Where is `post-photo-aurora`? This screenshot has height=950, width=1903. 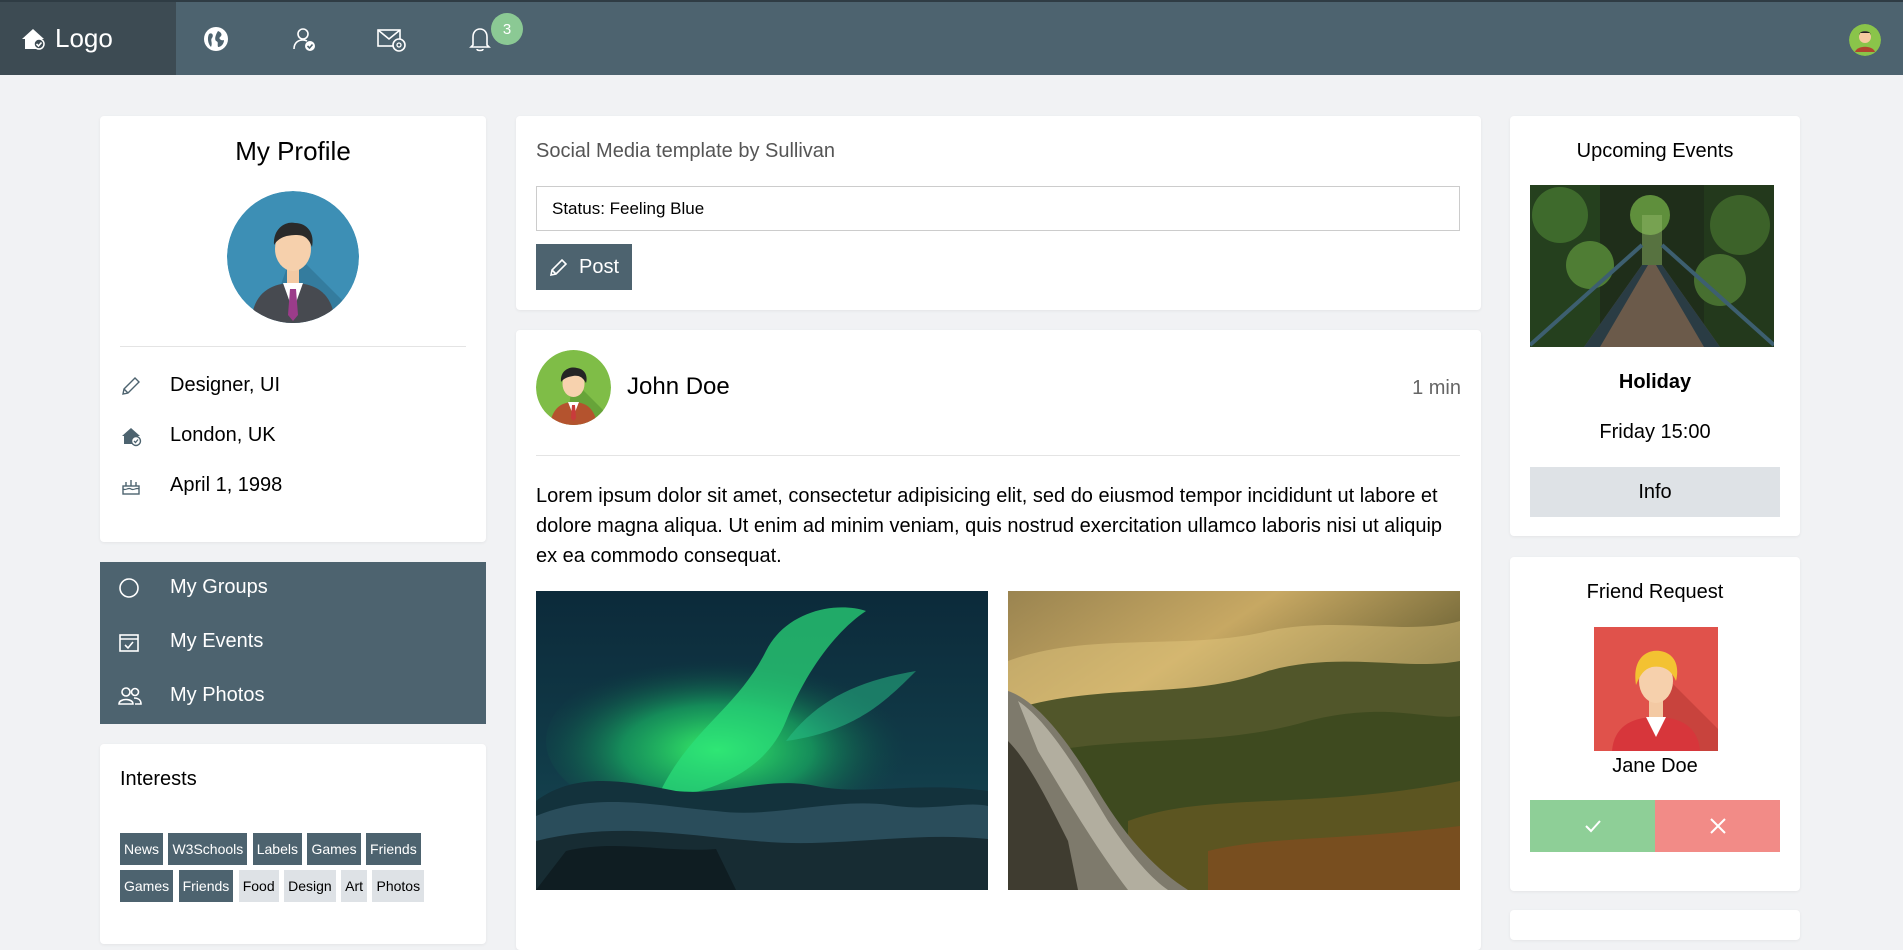 post-photo-aurora is located at coordinates (762, 740).